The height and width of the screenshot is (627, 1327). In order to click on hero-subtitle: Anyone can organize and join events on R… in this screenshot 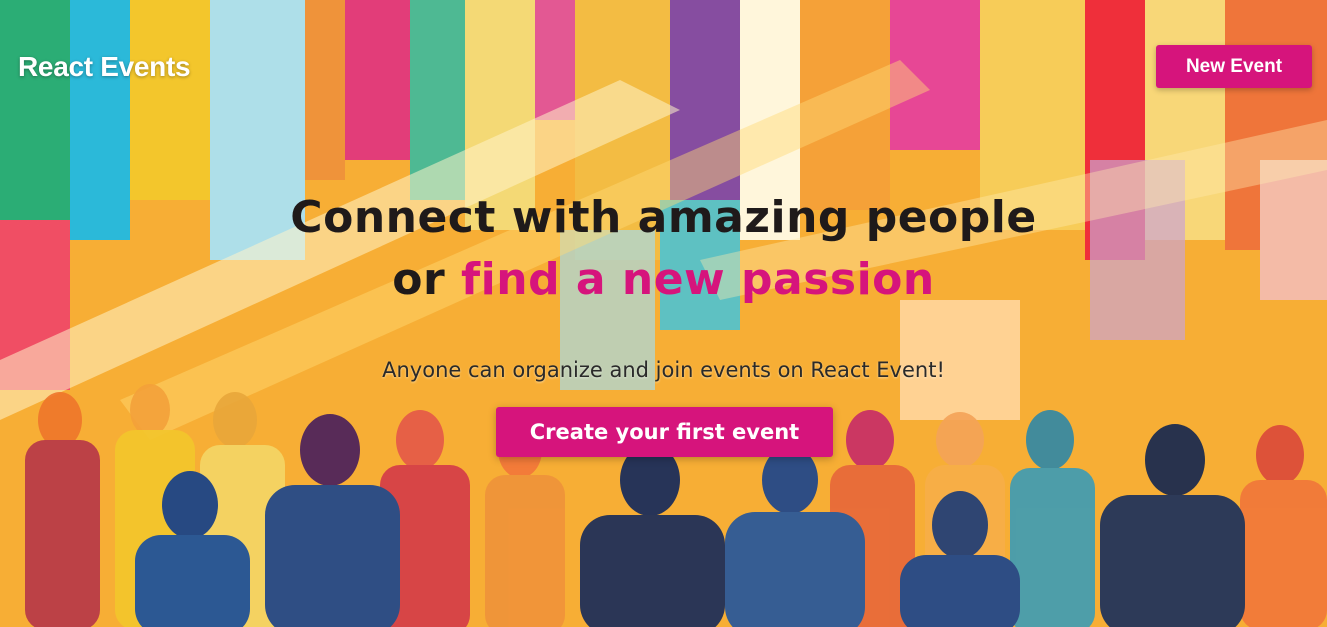, I will do `click(663, 370)`.